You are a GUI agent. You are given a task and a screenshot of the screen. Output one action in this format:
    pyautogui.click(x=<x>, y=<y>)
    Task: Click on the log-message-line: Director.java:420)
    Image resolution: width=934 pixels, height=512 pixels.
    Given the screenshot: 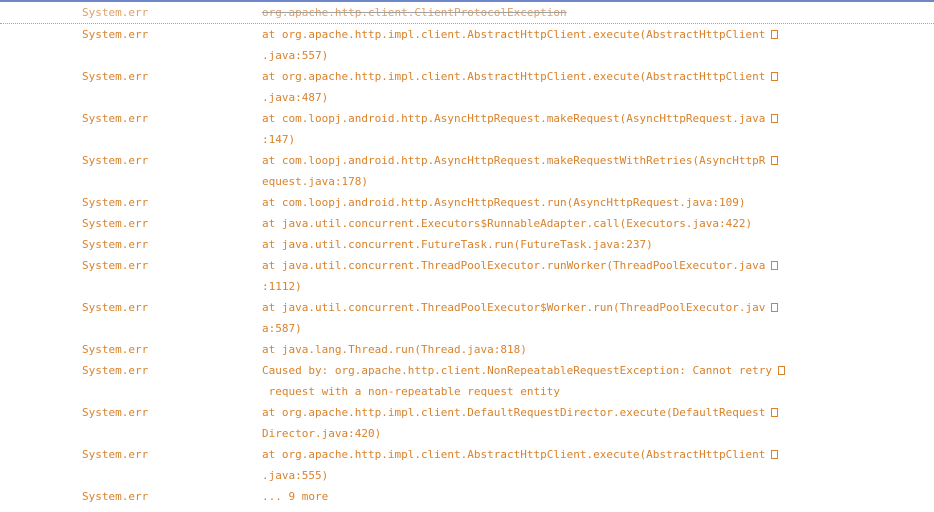 What is the action you would take?
    pyautogui.click(x=583, y=433)
    